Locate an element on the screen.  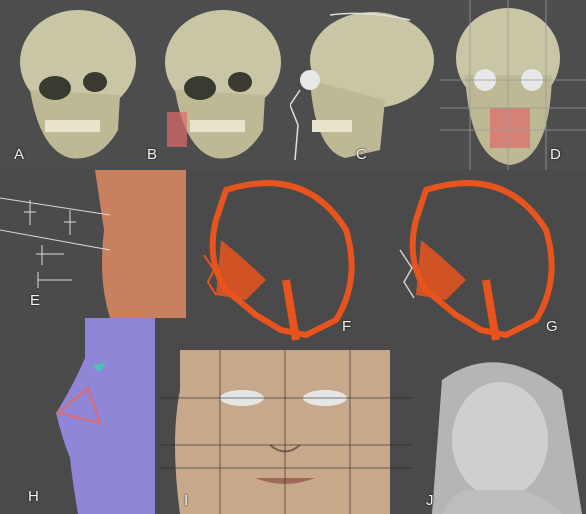
panel-e-skin-surface: E is located at coordinates (93, 244).